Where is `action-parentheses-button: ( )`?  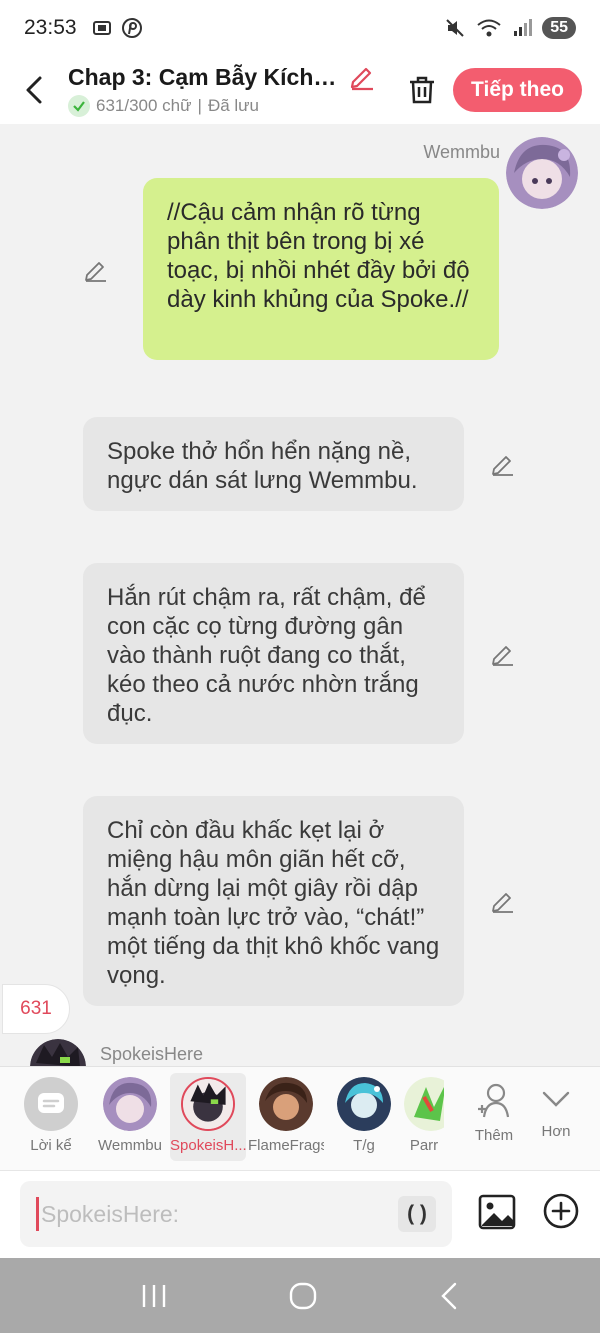
action-parentheses-button: ( ) is located at coordinates (417, 1214).